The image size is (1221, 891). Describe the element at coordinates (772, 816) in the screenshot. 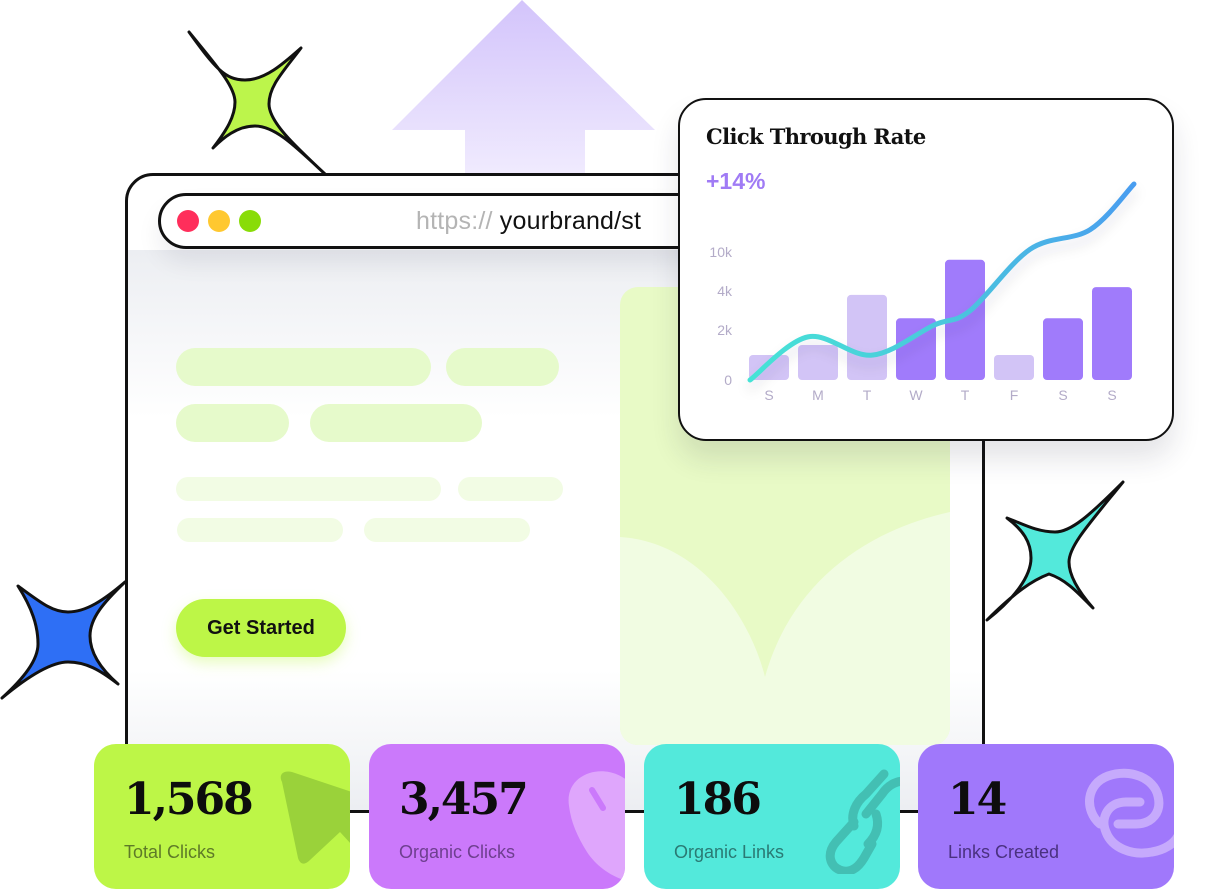

I see `stat-card-organic-links: 186 Organic Links` at that location.